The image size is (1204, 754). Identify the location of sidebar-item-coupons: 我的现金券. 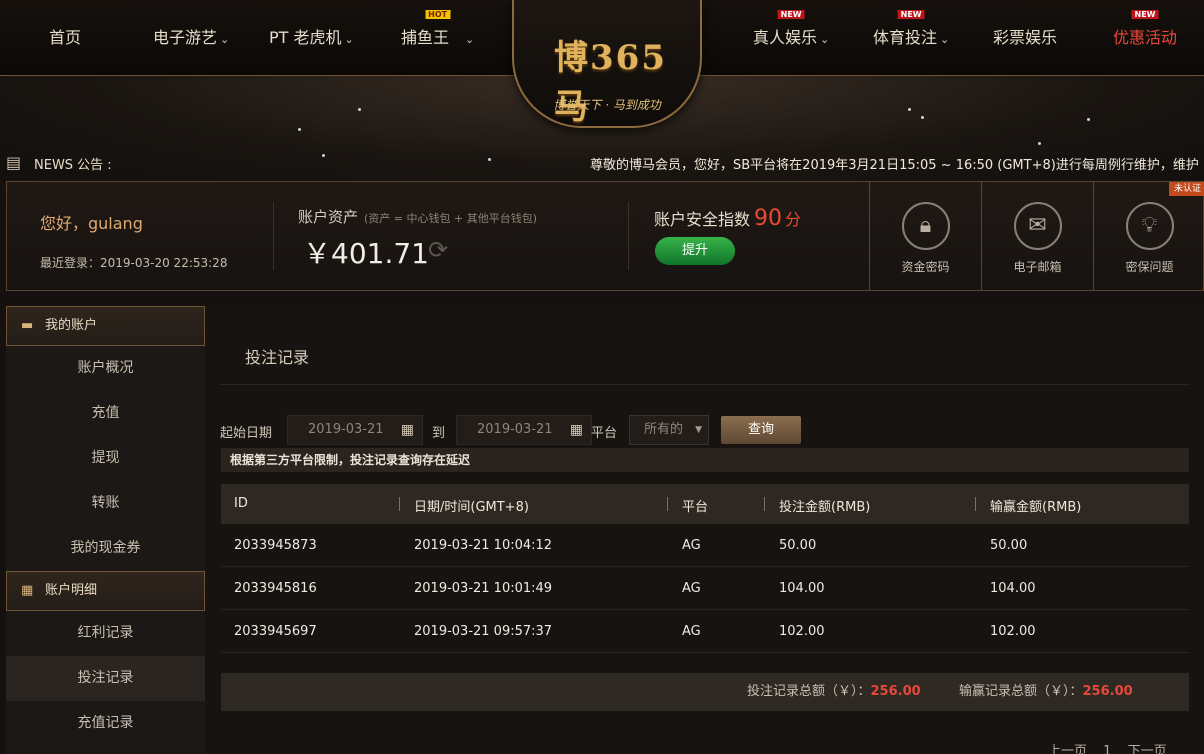
(105, 548).